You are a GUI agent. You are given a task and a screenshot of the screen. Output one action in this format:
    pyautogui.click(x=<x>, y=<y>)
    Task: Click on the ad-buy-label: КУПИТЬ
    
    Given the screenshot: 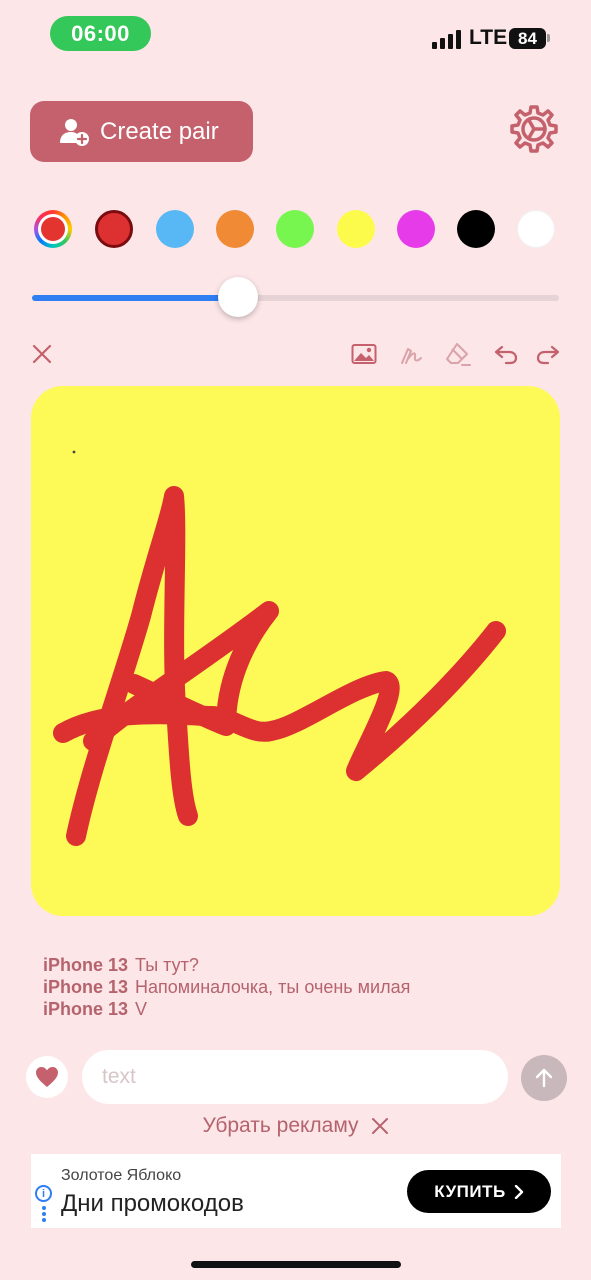 What is the action you would take?
    pyautogui.click(x=470, y=1191)
    